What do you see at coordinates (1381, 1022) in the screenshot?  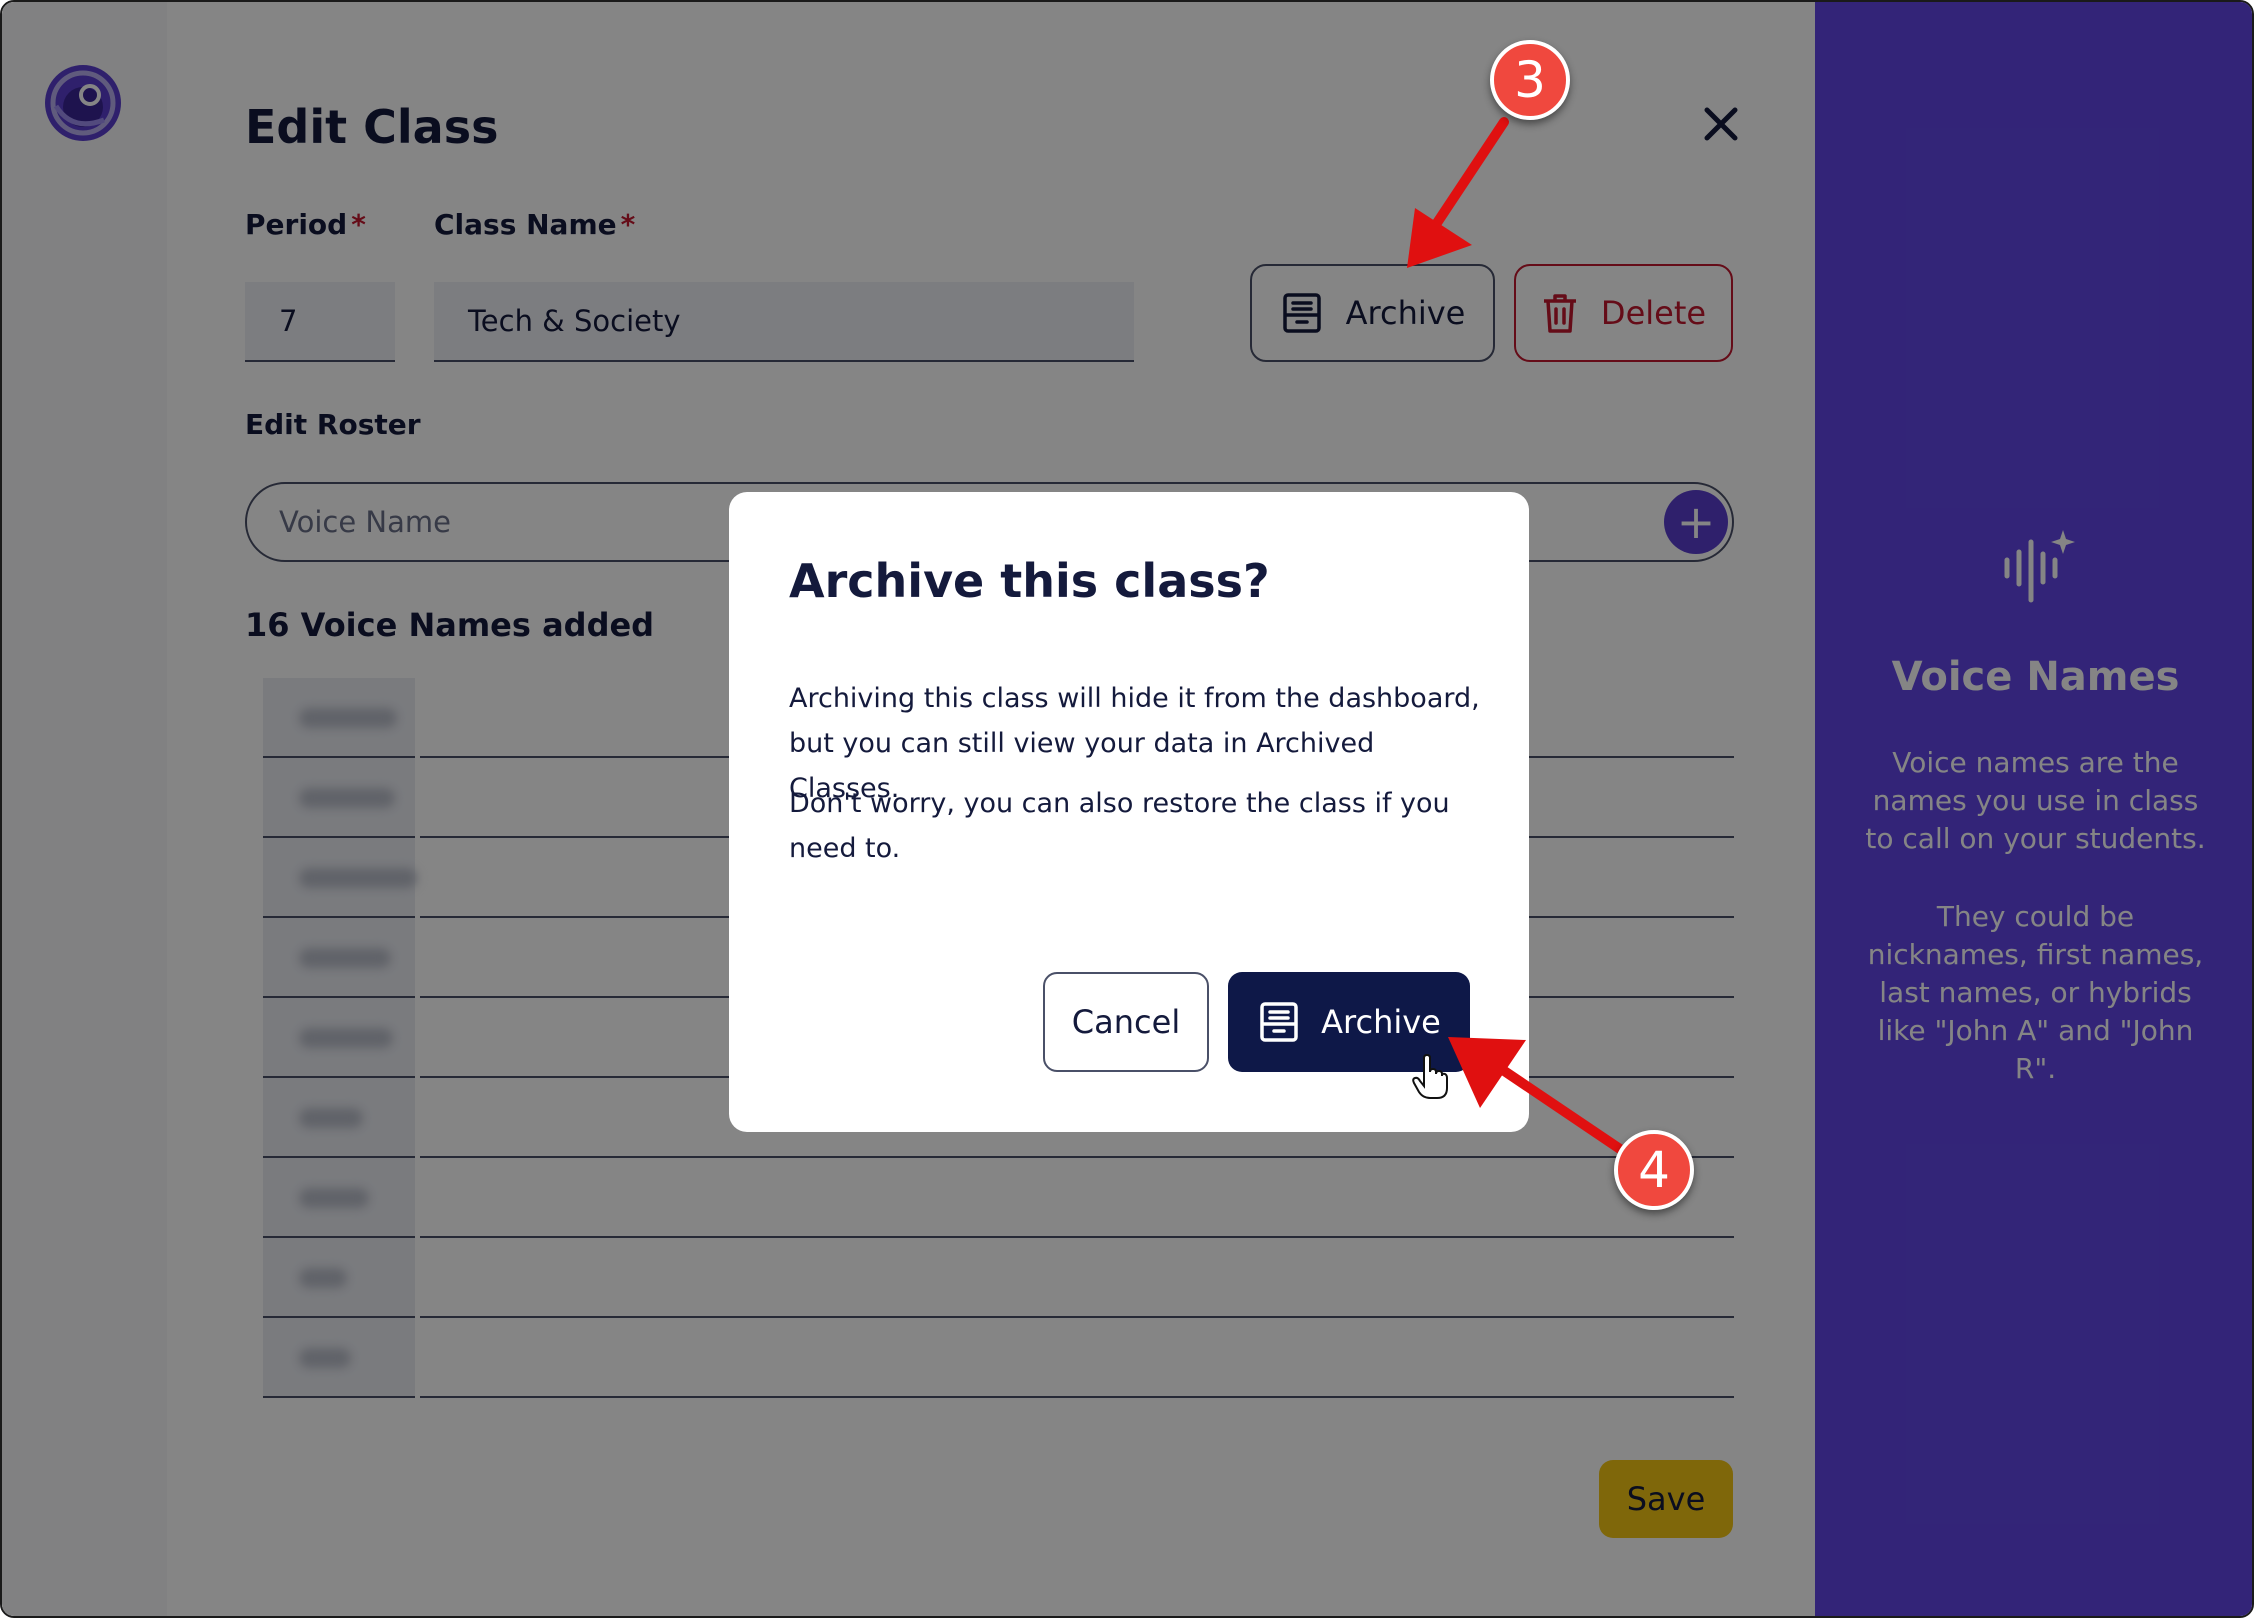 I see `confirm-archive-label: Archive` at bounding box center [1381, 1022].